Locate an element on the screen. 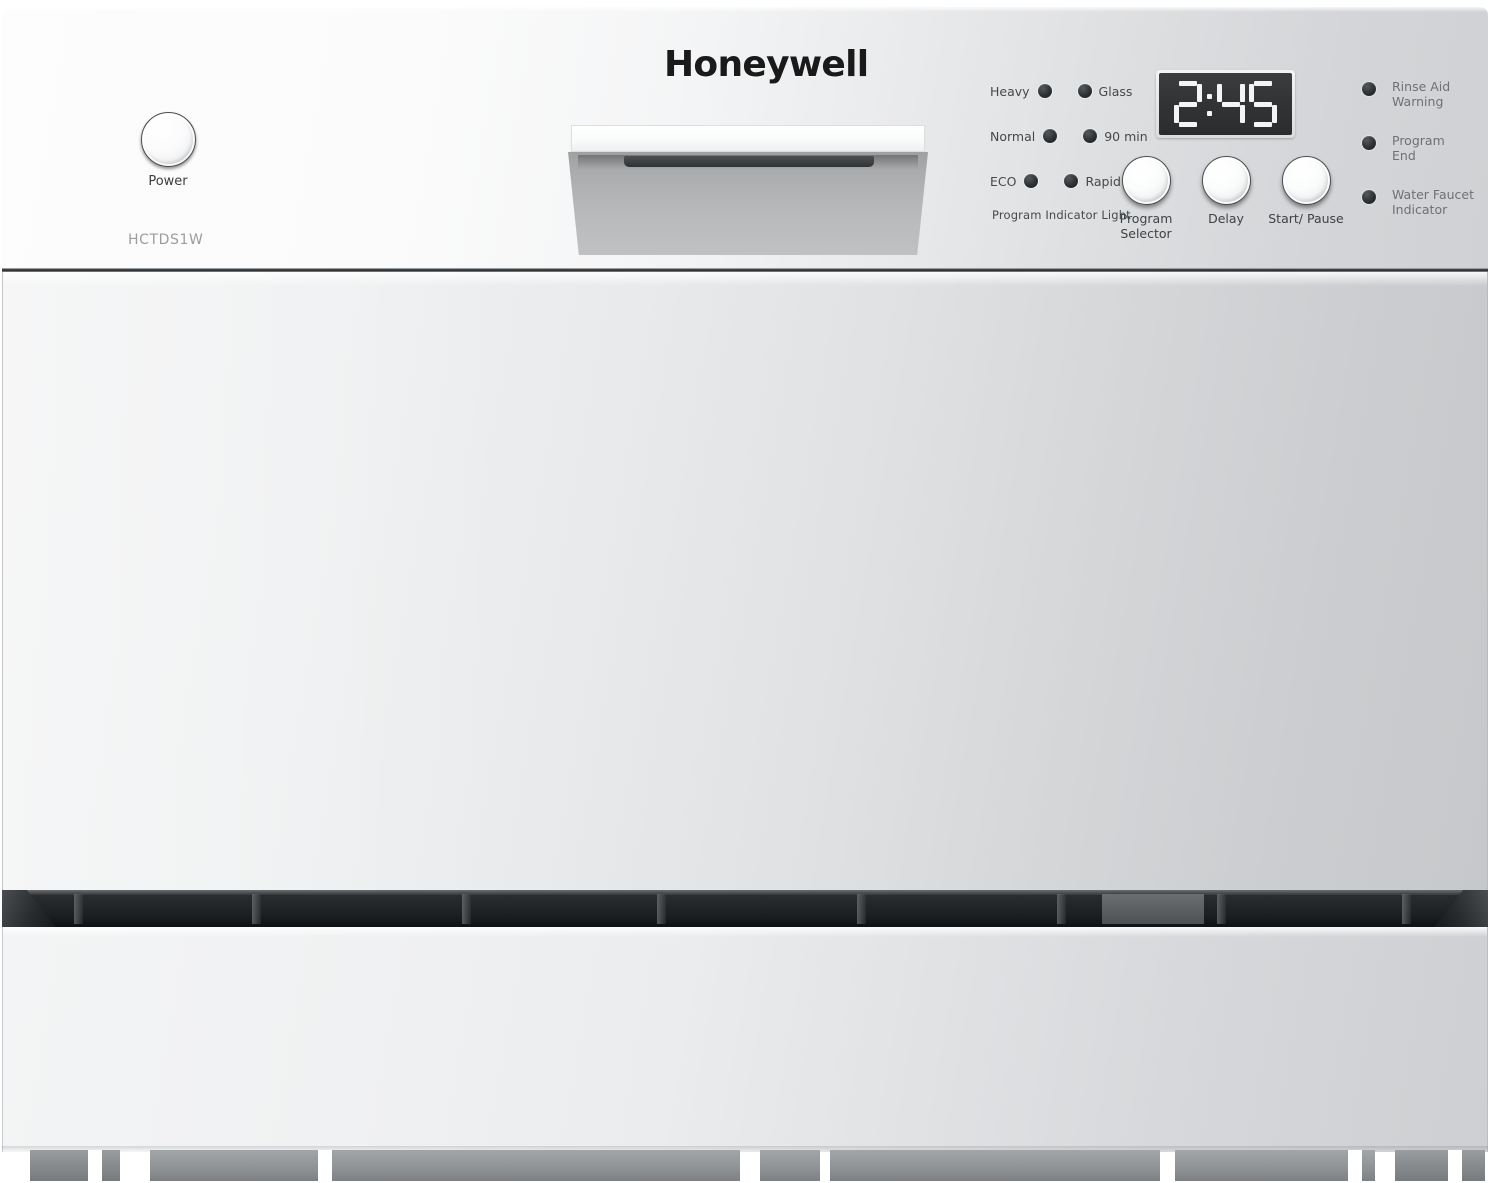  status-row-water-faucet: Water Faucet Indicator is located at coordinates (1427, 202).